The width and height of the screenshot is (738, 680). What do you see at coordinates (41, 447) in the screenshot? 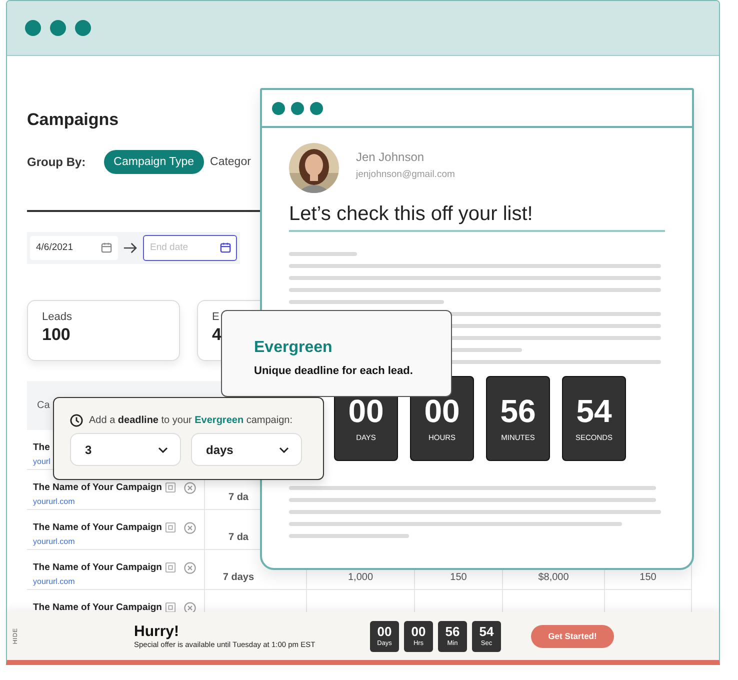
I see `campaign-name: The` at bounding box center [41, 447].